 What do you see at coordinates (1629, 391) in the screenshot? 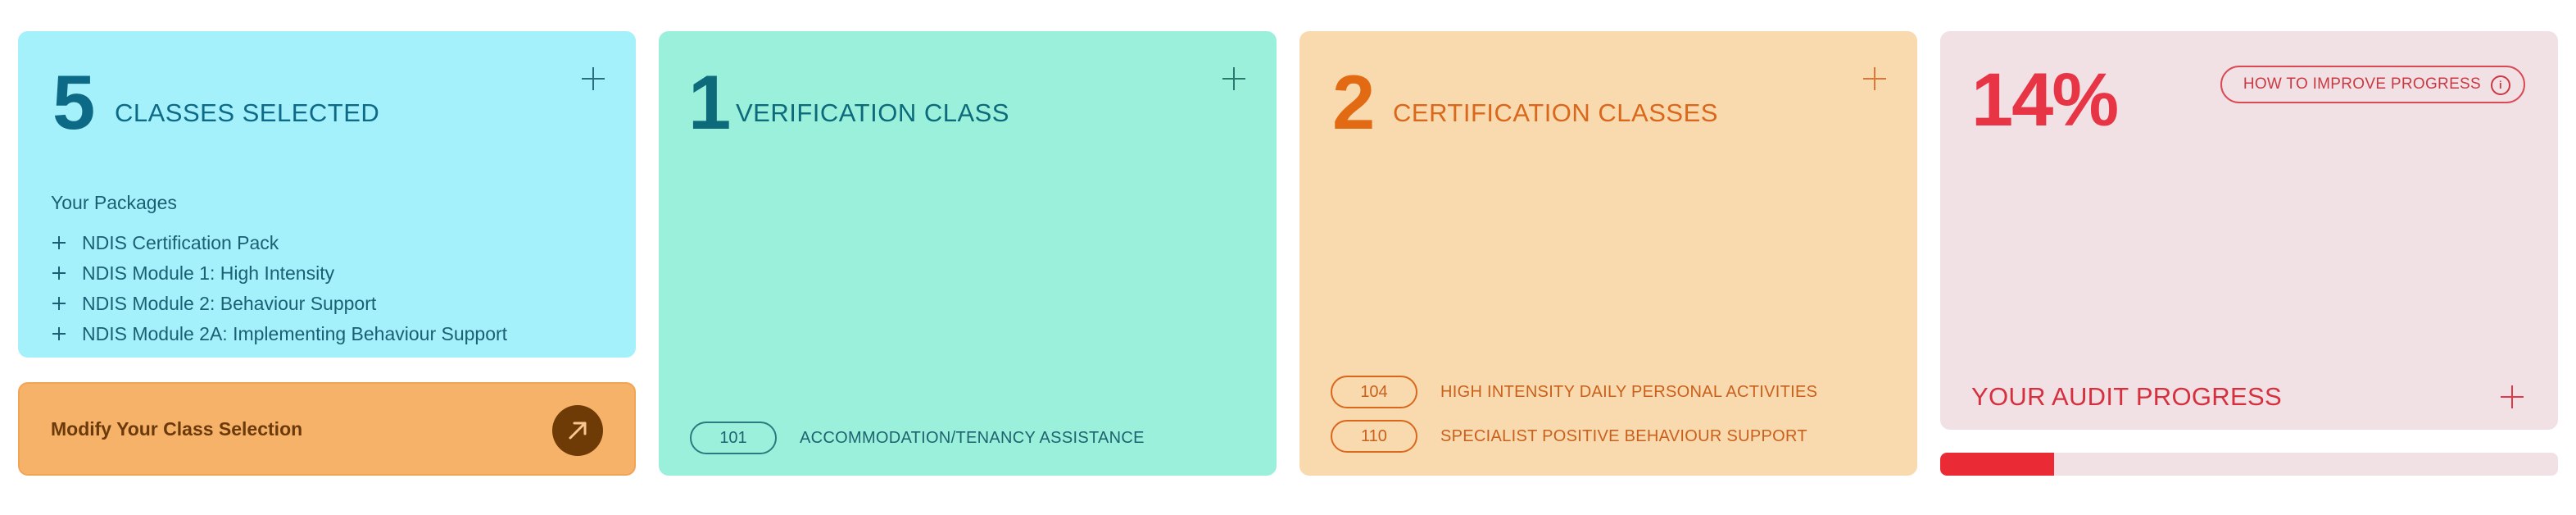
I see `class-name: HIGH INTENSITY DAILY PERSONAL ACTIVITIES` at bounding box center [1629, 391].